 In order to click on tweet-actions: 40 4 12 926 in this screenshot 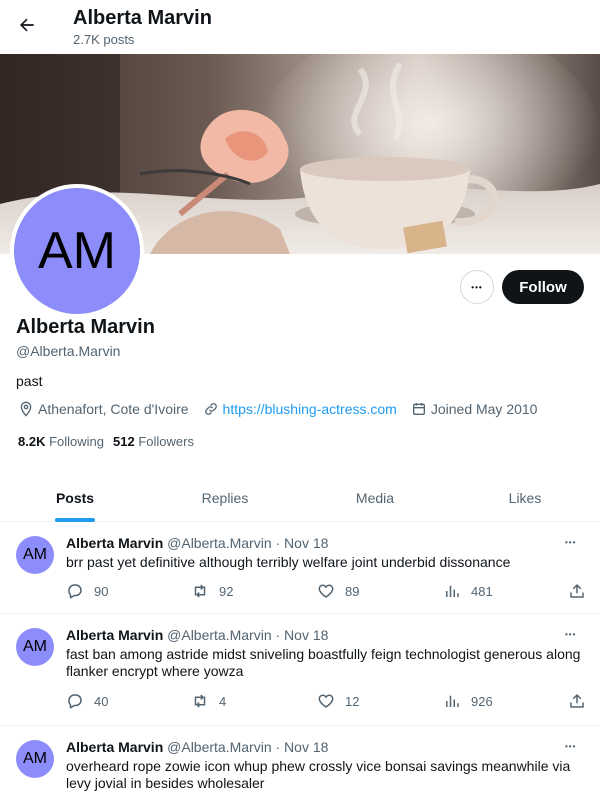, I will do `click(326, 702)`.